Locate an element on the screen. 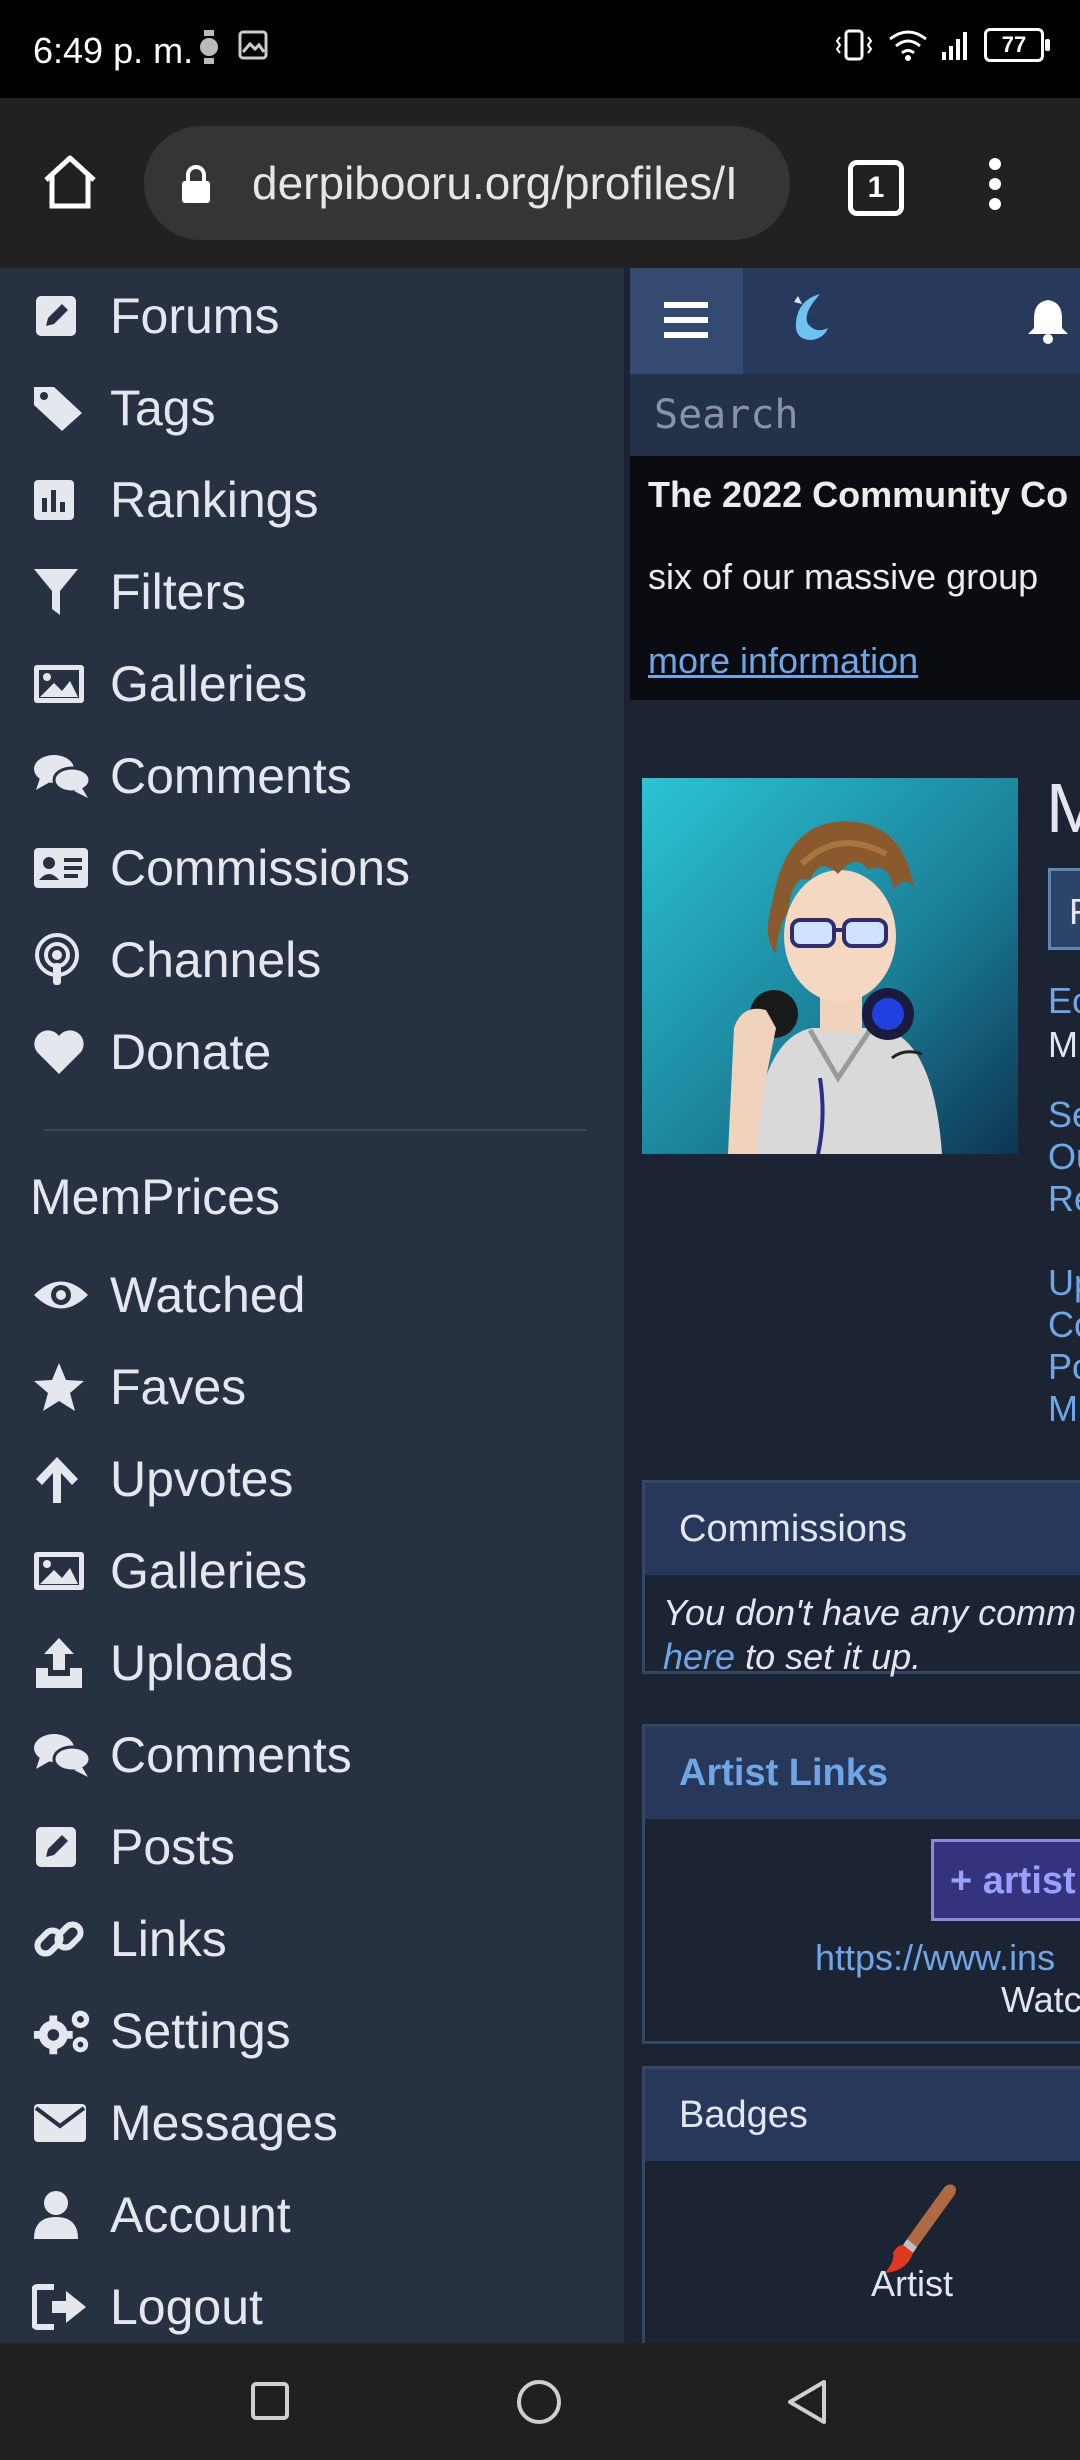  wifi-icon is located at coordinates (908, 45).